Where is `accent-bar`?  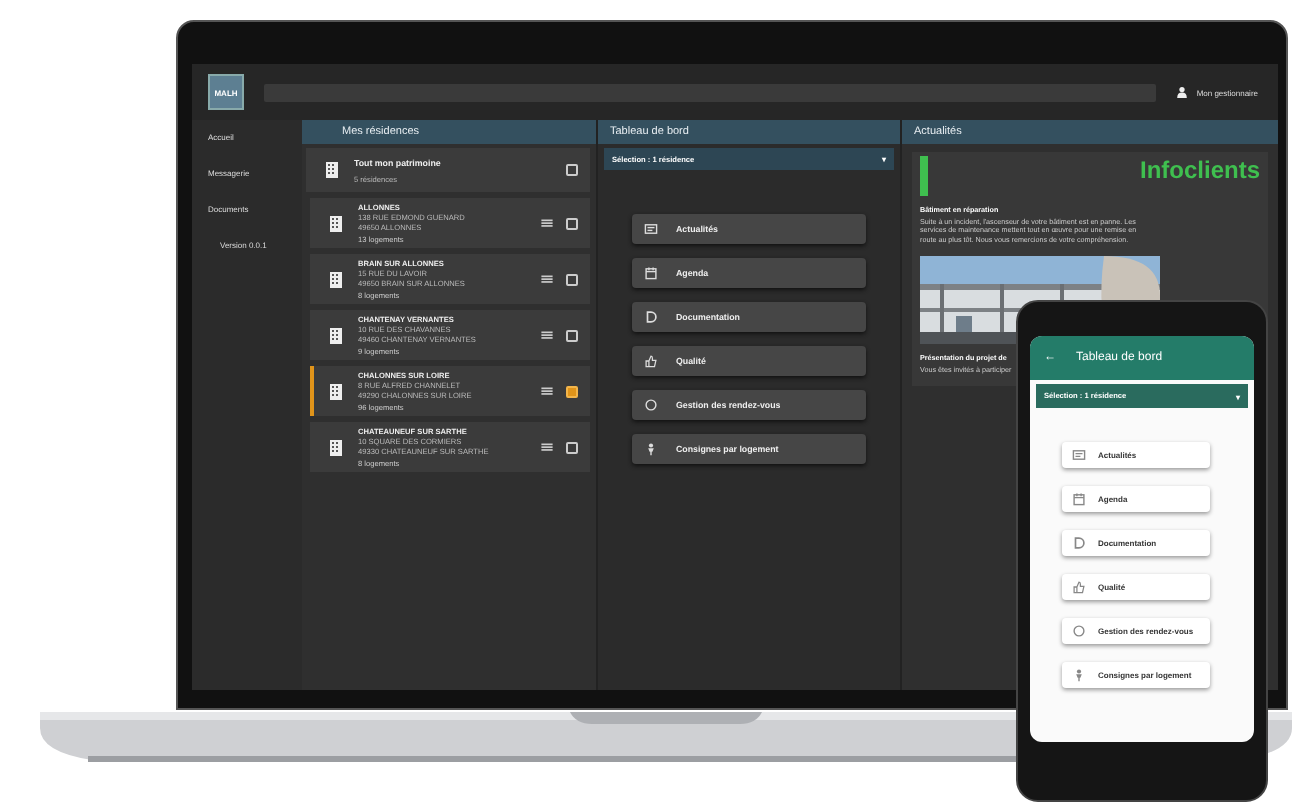
accent-bar is located at coordinates (924, 176).